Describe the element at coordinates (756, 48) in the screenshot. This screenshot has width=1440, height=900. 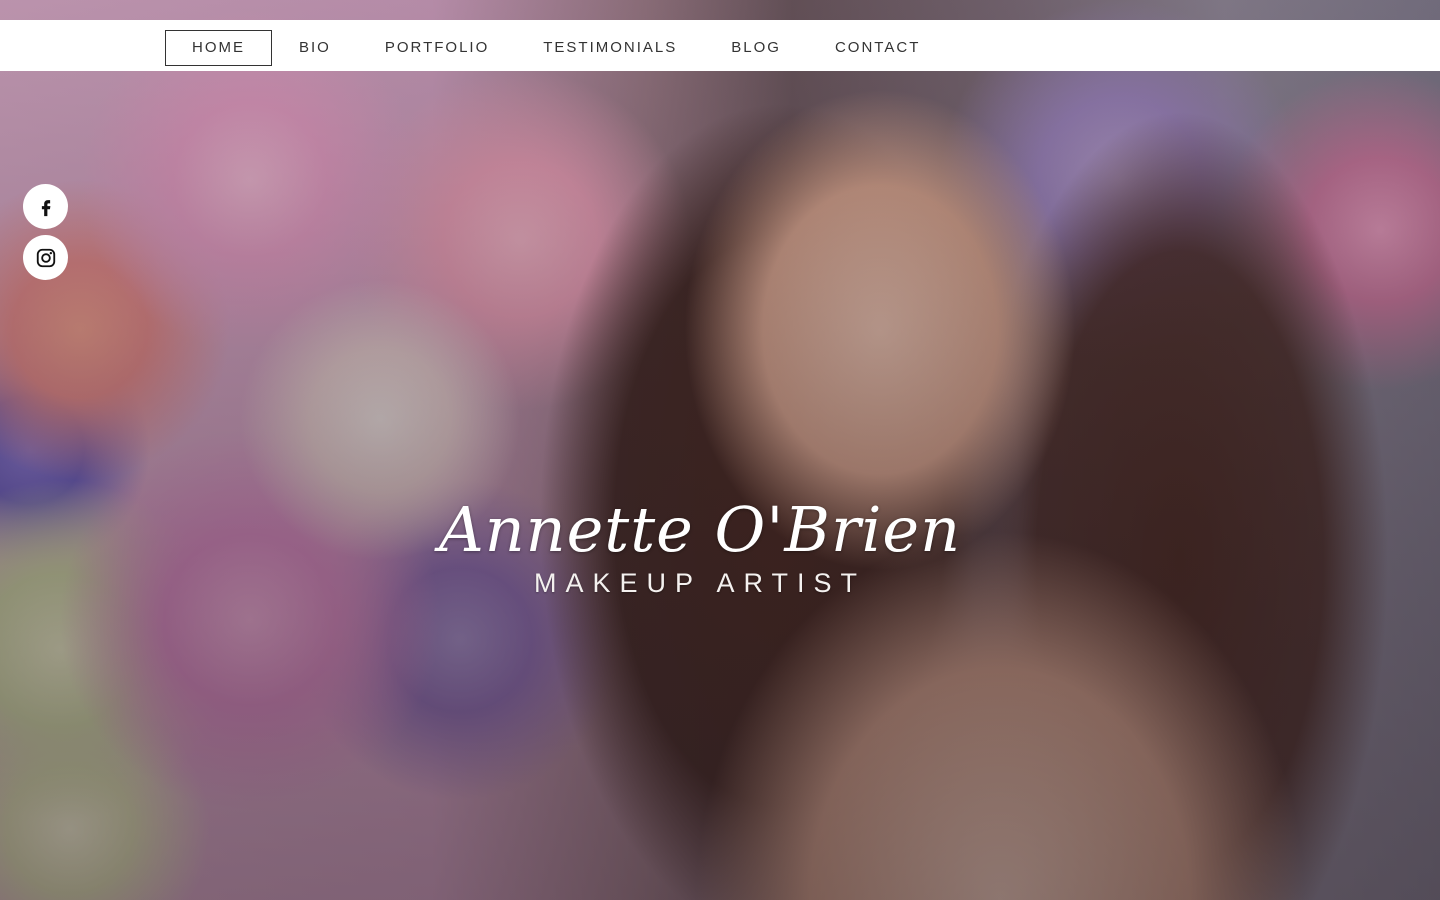
I see `nav-blog: BLOG` at that location.